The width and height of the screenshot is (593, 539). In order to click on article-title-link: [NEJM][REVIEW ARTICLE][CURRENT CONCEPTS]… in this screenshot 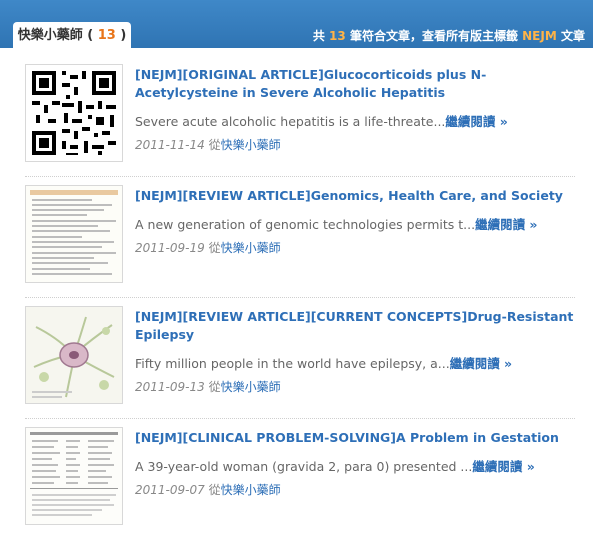, I will do `click(355, 326)`.